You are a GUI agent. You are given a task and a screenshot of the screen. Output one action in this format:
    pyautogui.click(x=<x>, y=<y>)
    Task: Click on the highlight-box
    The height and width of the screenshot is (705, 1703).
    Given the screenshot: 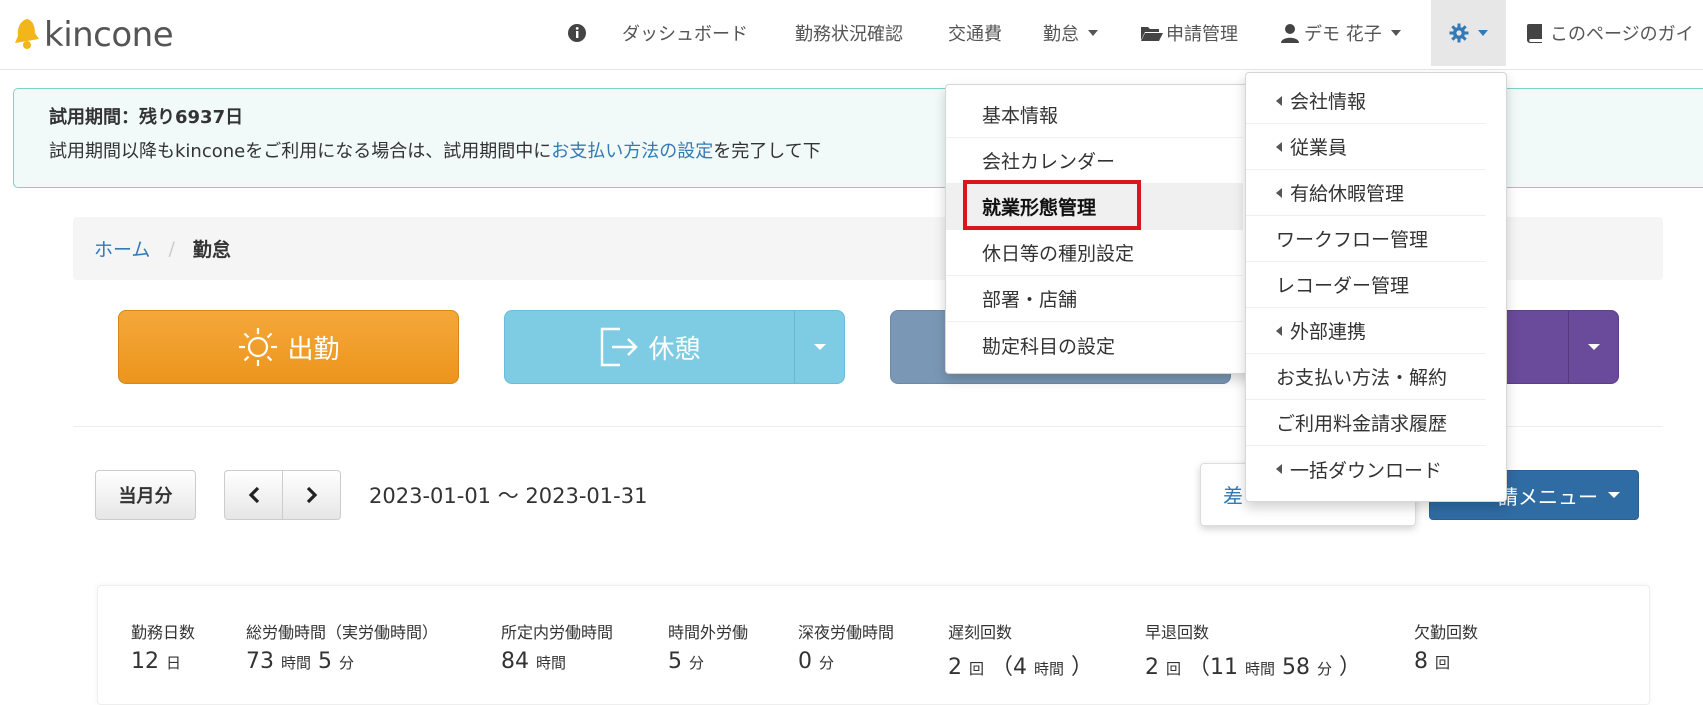 What is the action you would take?
    pyautogui.click(x=1052, y=205)
    